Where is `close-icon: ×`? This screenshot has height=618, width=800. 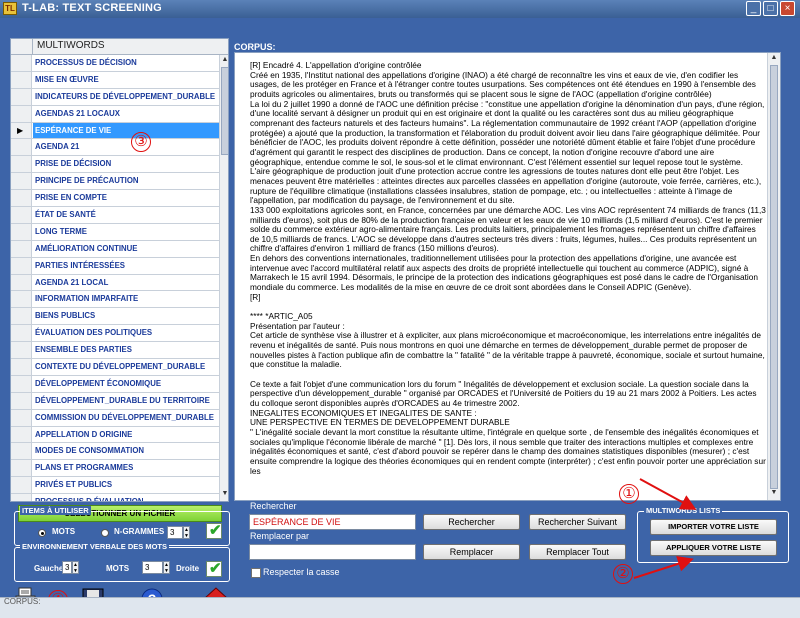 close-icon: × is located at coordinates (787, 8).